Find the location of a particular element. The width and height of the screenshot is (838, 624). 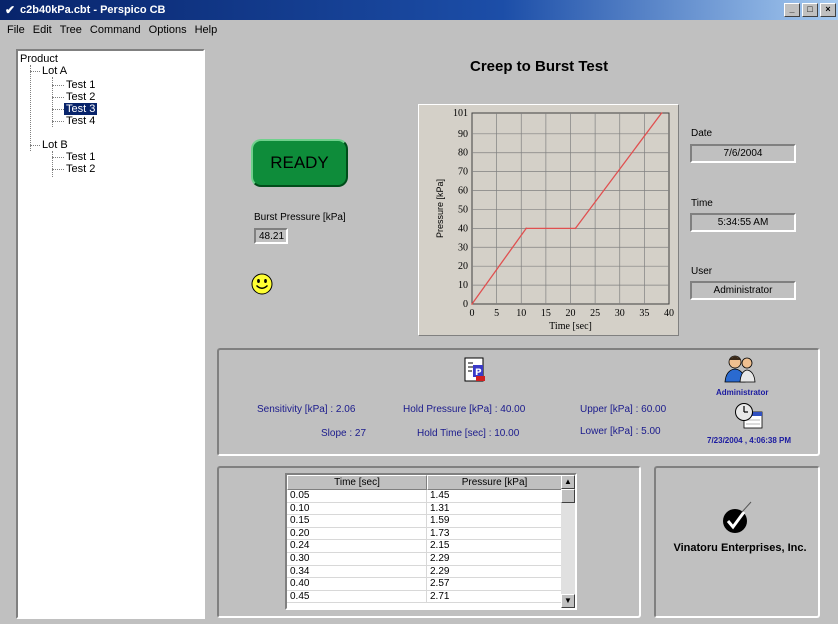

table-row: 0.34 2.29 is located at coordinates (431, 572).